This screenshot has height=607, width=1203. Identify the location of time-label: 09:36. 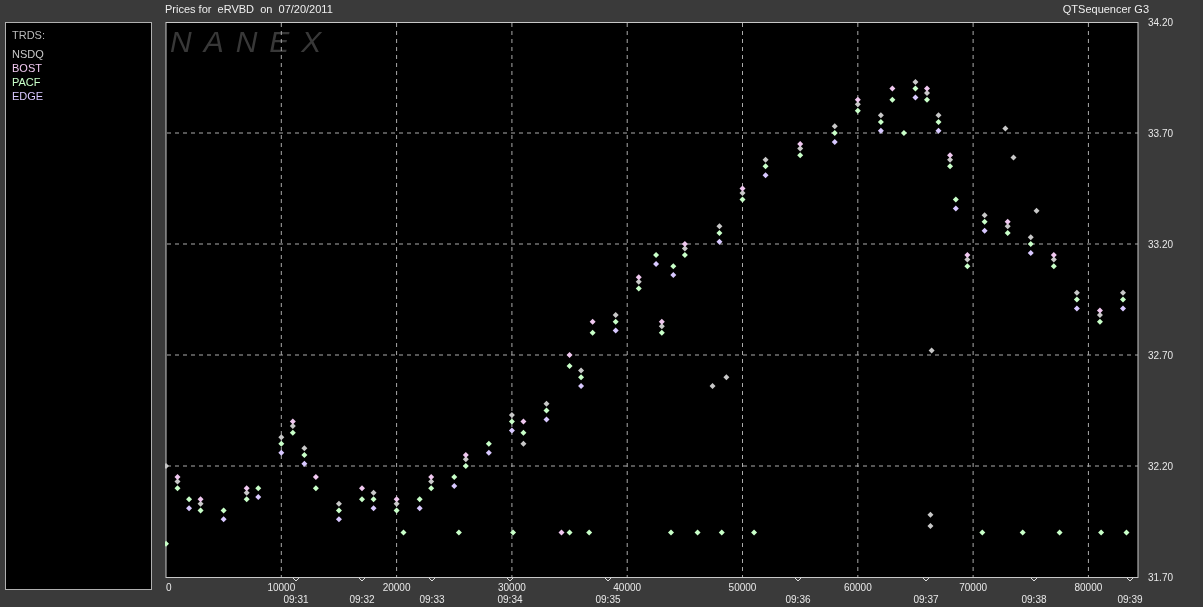
(798, 598).